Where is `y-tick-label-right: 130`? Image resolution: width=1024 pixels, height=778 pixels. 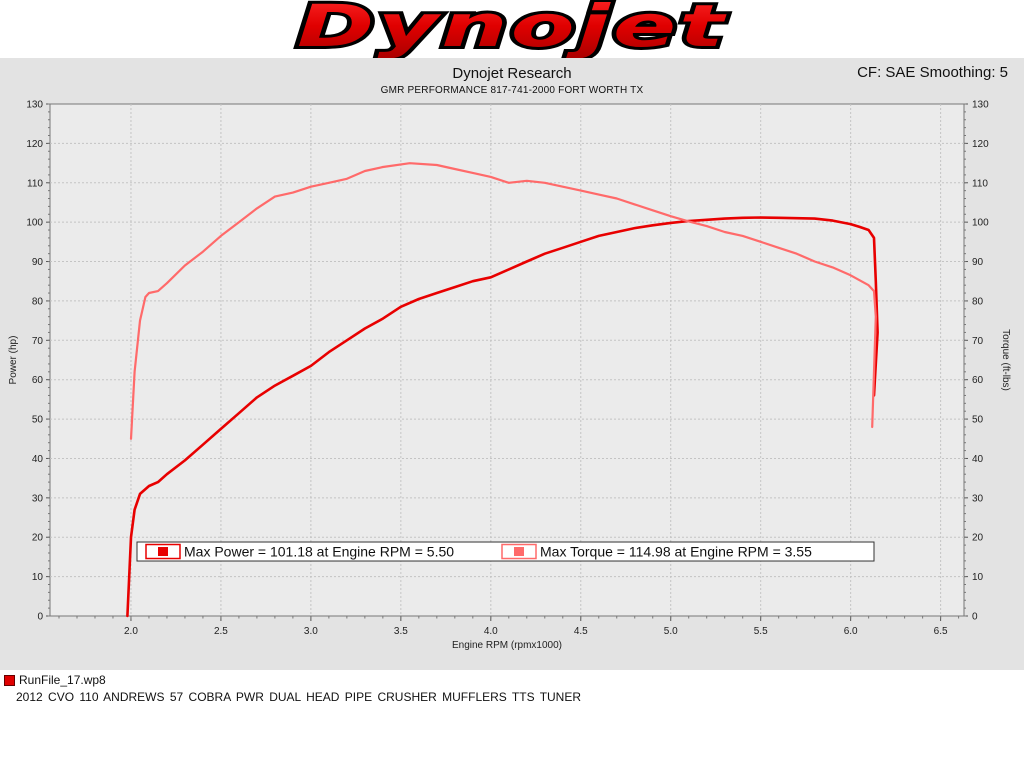
y-tick-label-right: 130 is located at coordinates (980, 105).